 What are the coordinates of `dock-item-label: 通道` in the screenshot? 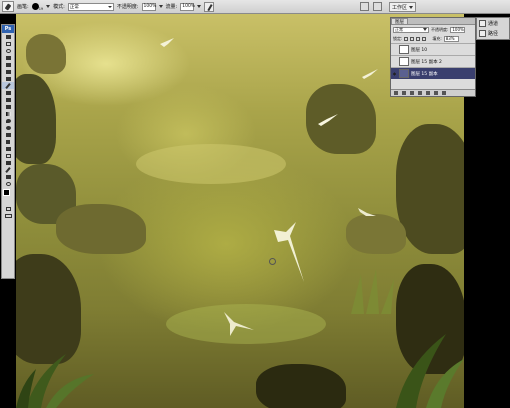 It's located at (493, 24).